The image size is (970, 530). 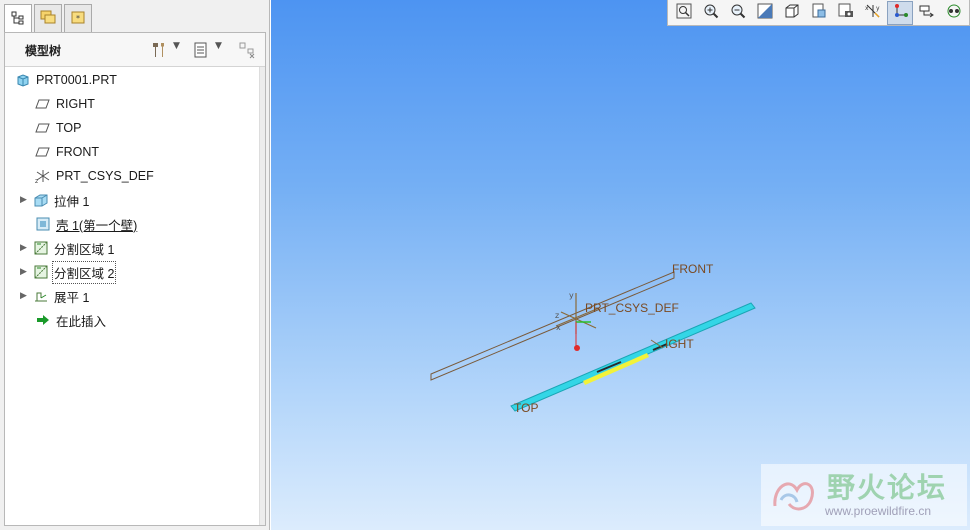 I want to click on tree-node-label: 展平 1, so click(x=72, y=297).